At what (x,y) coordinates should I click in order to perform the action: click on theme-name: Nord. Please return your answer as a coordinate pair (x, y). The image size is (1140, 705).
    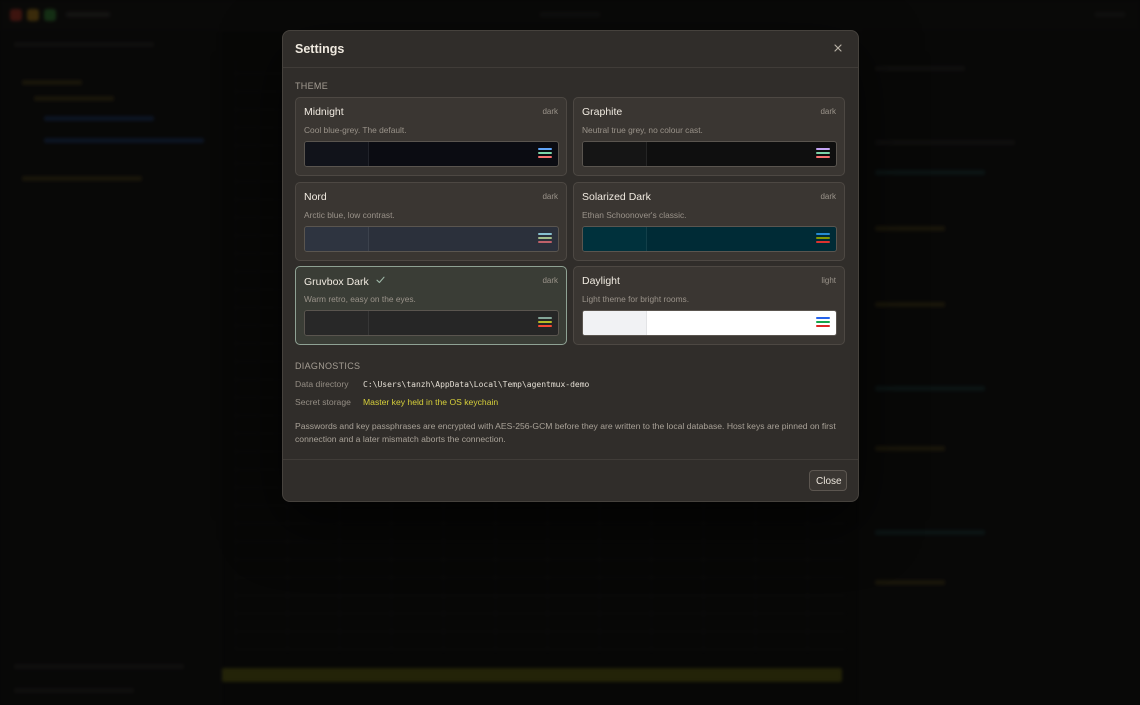
    Looking at the image, I should click on (315, 197).